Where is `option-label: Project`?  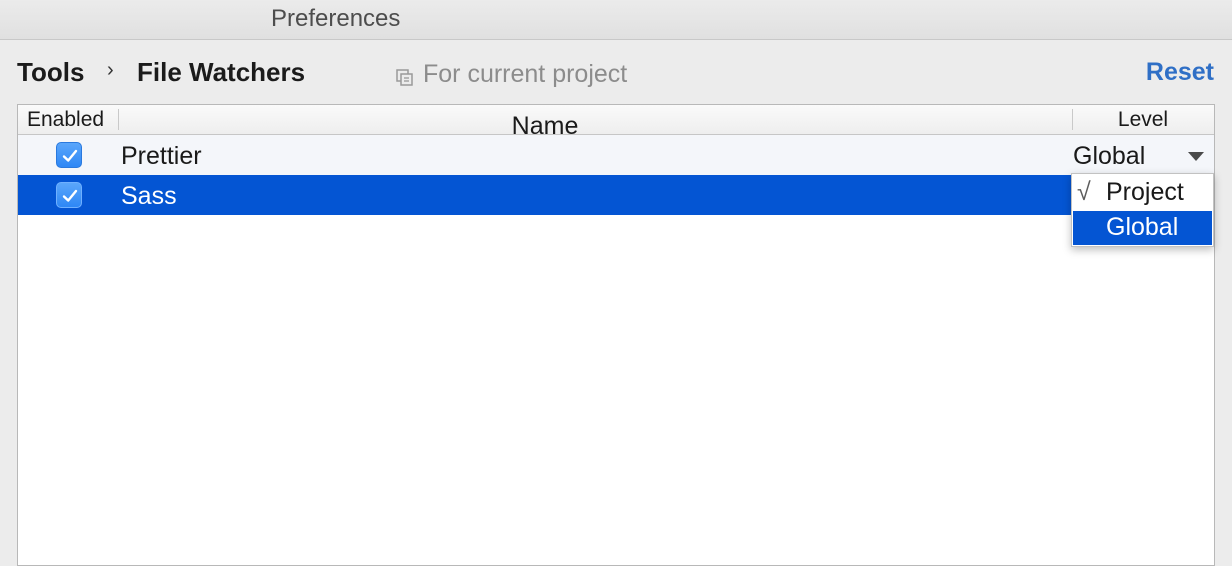
option-label: Project is located at coordinates (1145, 192).